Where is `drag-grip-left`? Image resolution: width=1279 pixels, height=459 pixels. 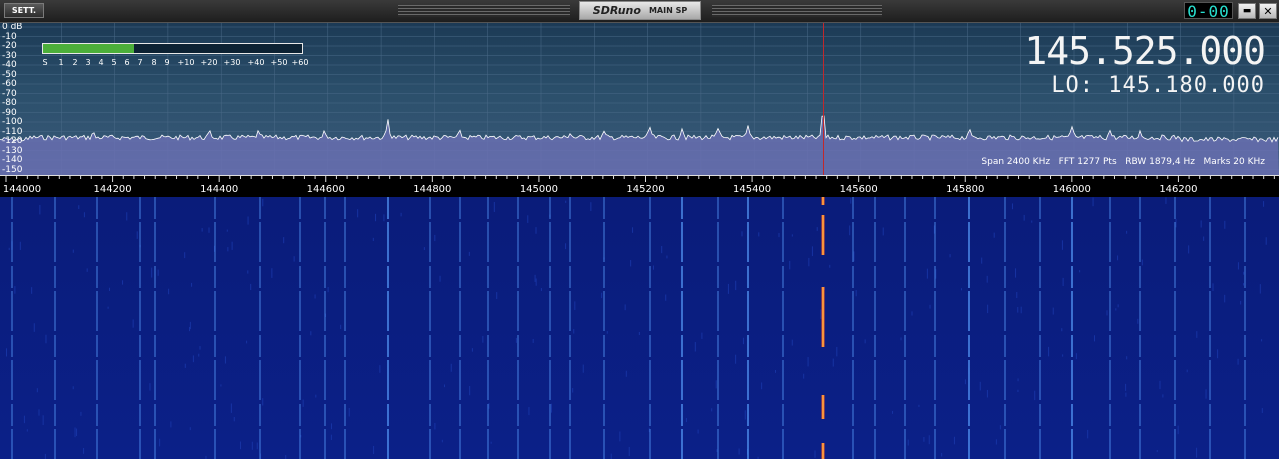
drag-grip-left is located at coordinates (484, 11).